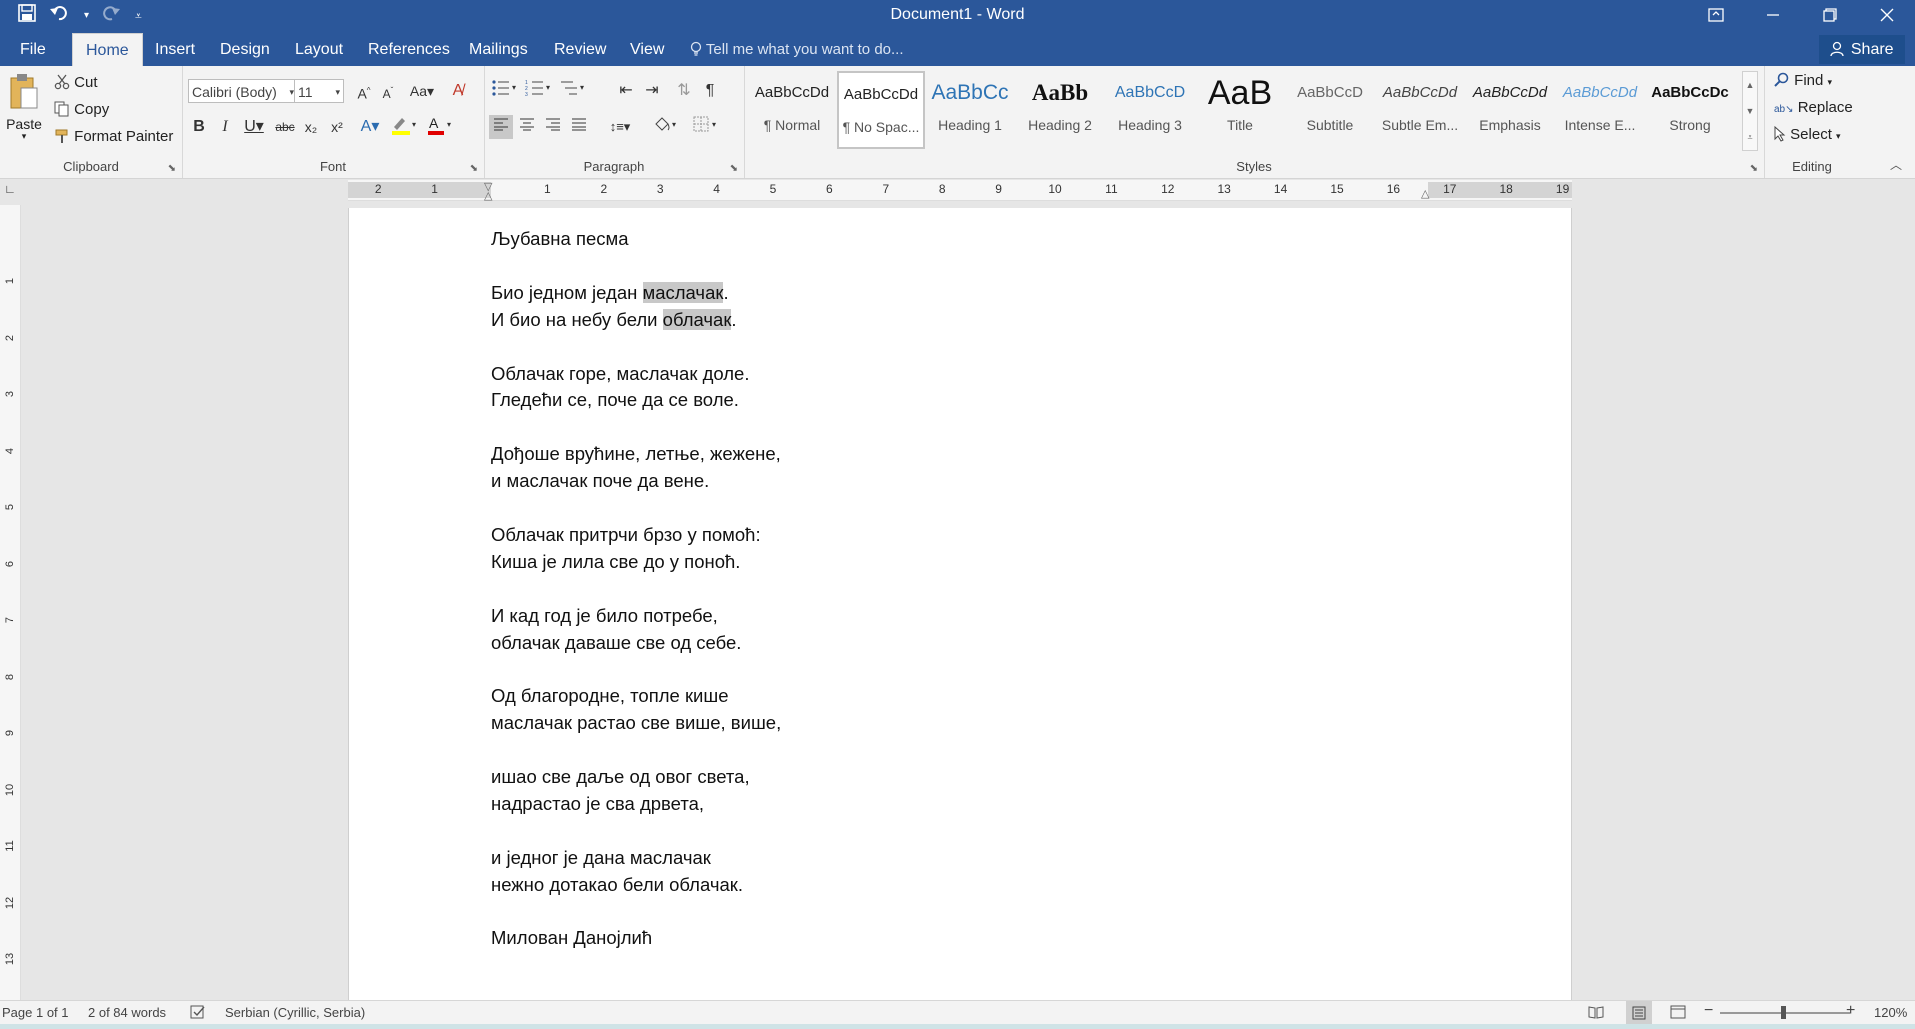  What do you see at coordinates (1715, 15) in the screenshot?
I see `ribbon-display-options-icon` at bounding box center [1715, 15].